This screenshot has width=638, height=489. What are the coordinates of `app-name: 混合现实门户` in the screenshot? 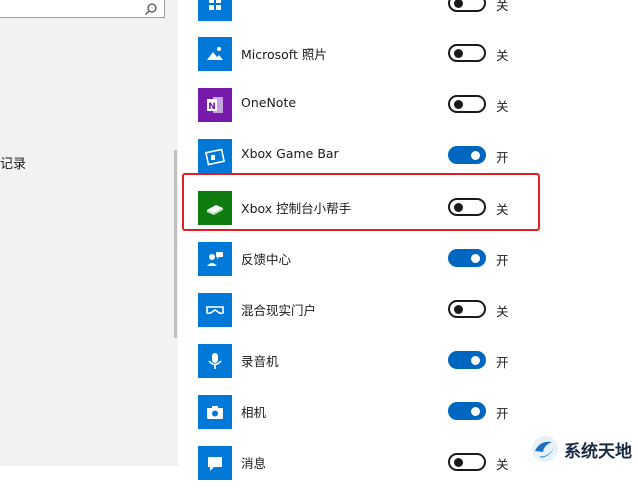 It's located at (279, 310).